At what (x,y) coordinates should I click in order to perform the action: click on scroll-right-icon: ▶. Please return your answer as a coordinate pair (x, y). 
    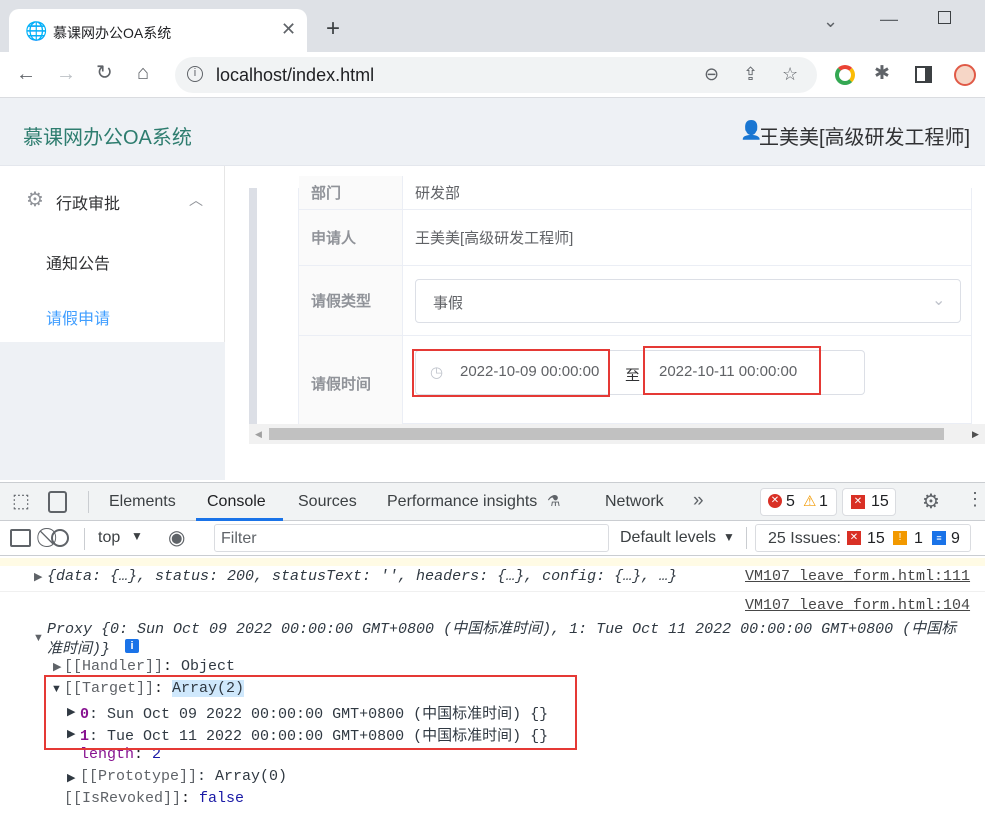
    Looking at the image, I should click on (975, 434).